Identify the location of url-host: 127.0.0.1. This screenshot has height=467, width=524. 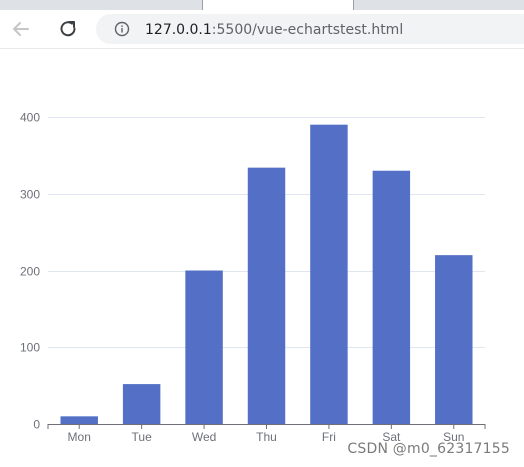
(178, 30).